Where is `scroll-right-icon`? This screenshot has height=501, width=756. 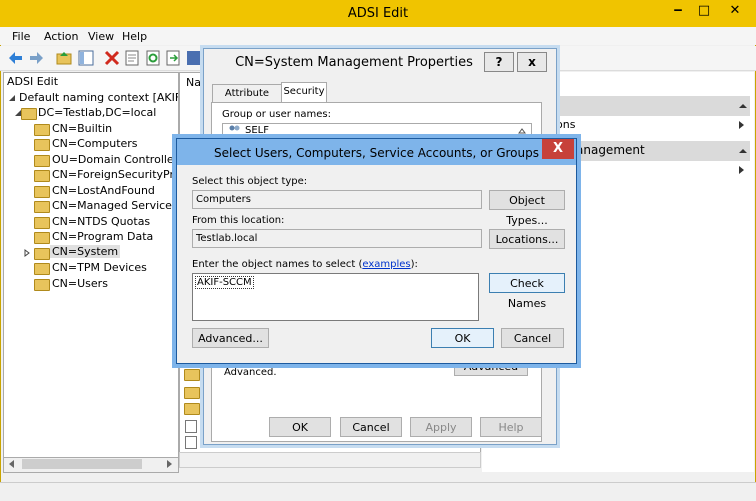 scroll-right-icon is located at coordinates (169, 464).